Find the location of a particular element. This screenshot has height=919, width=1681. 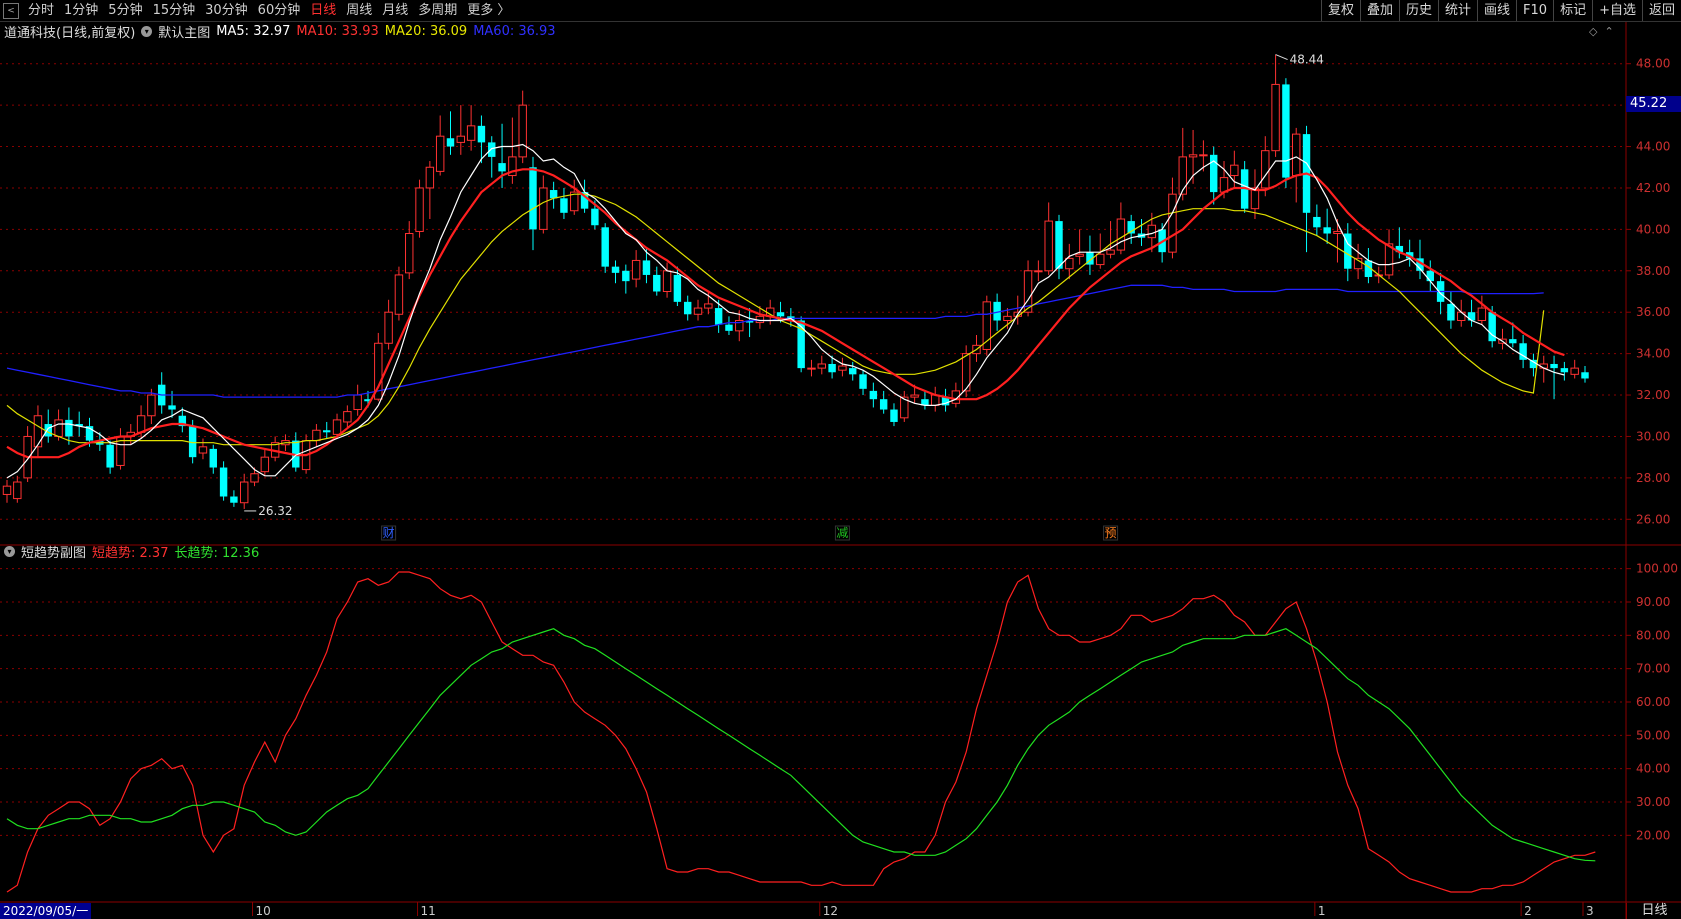

long-trend-label: 长趋势: 12.36 is located at coordinates (217, 553).